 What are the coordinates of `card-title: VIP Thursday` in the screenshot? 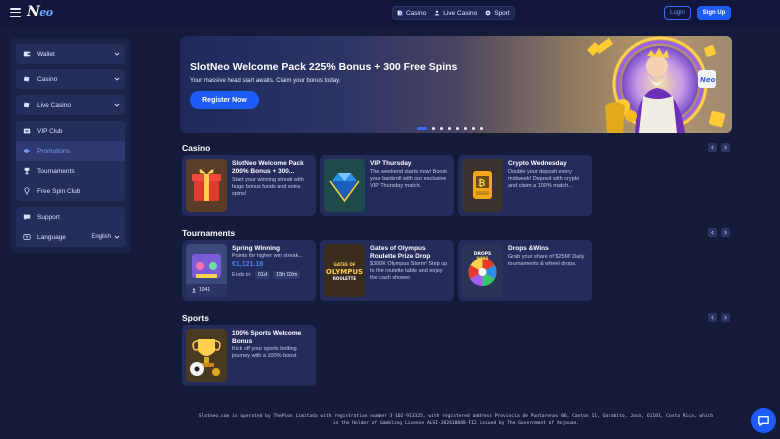 It's located at (391, 163).